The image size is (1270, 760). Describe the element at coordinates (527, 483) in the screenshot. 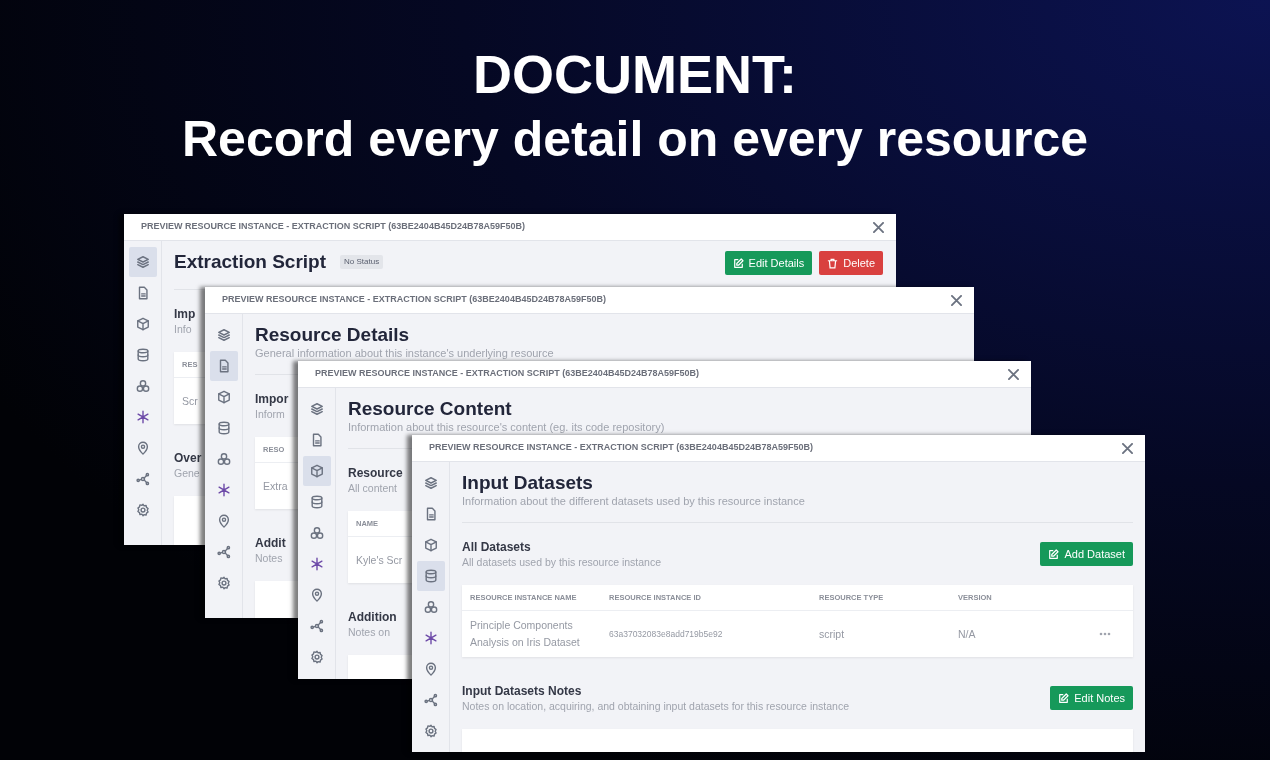

I see `page-heading: Input Datasets` at that location.